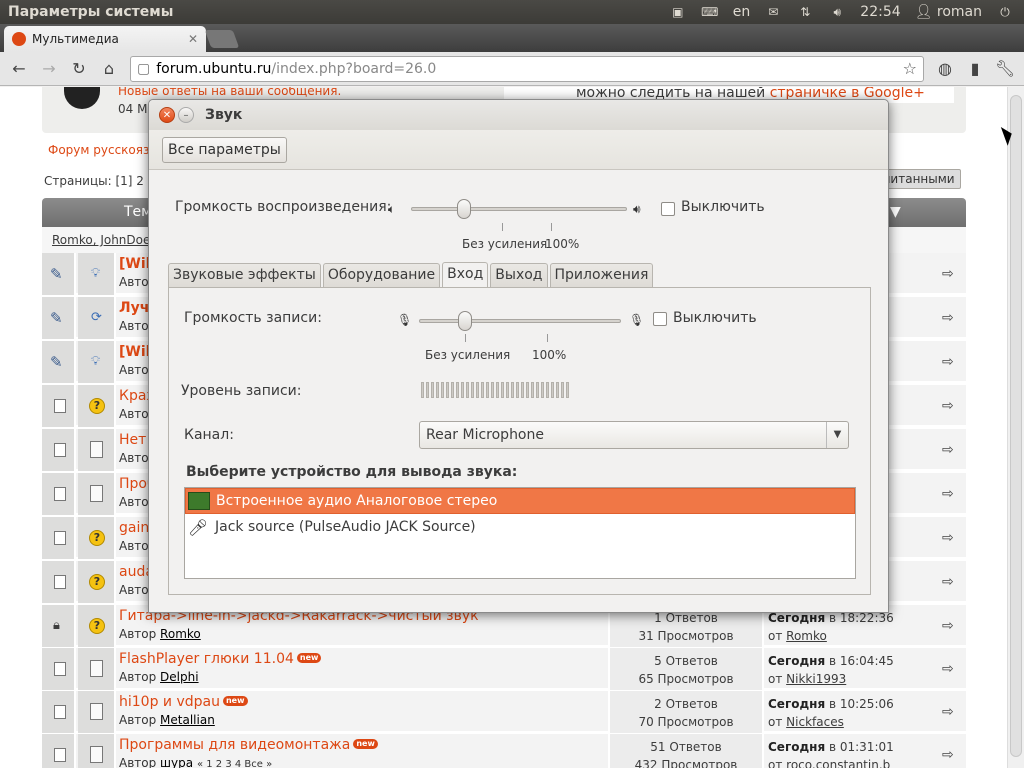 This screenshot has height=768, width=1024. What do you see at coordinates (463, 209) in the screenshot?
I see `output-volume-slider-handle` at bounding box center [463, 209].